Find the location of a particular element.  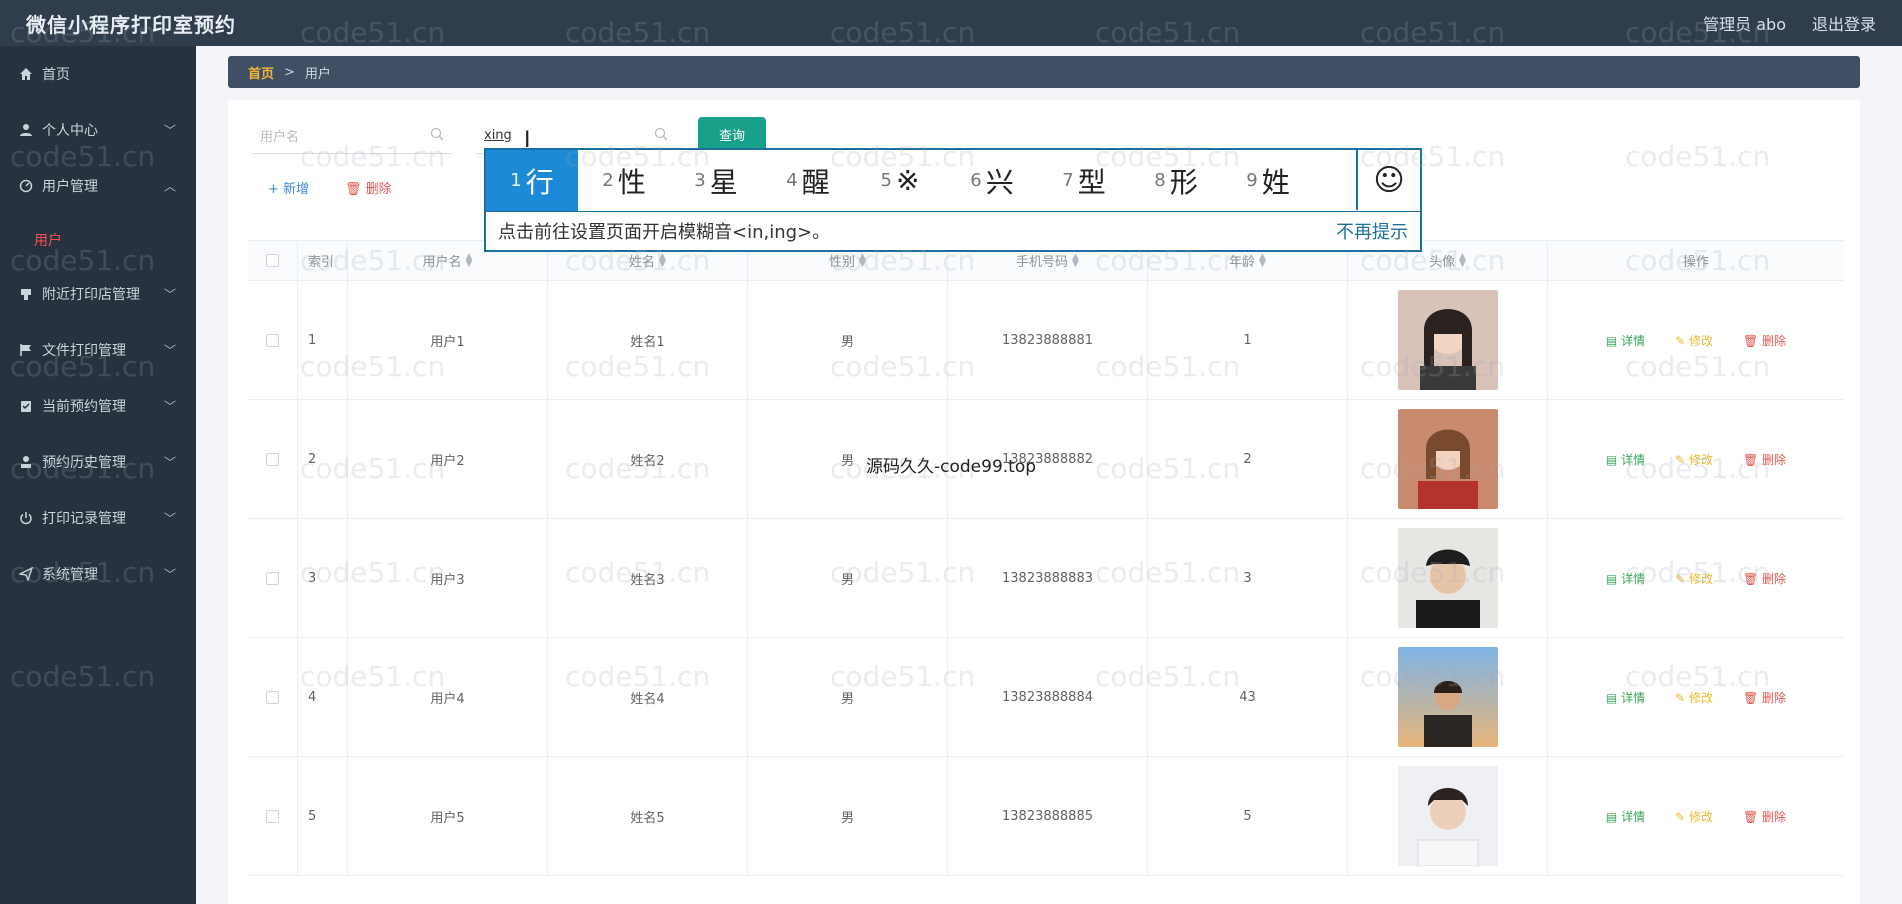

ime-candidate: 4醒 is located at coordinates (808, 180).